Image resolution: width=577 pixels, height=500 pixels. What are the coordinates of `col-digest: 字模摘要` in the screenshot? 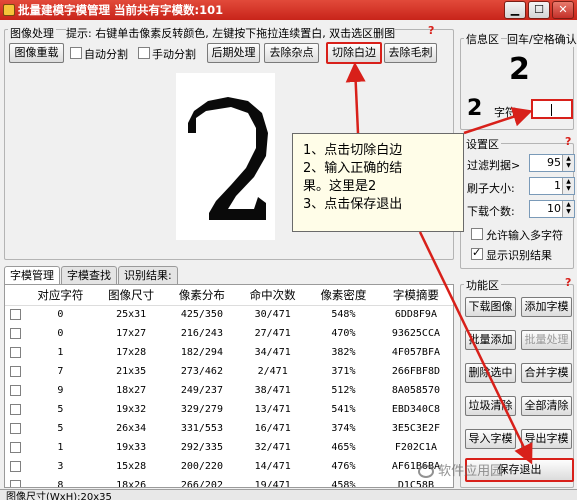 It's located at (415, 295).